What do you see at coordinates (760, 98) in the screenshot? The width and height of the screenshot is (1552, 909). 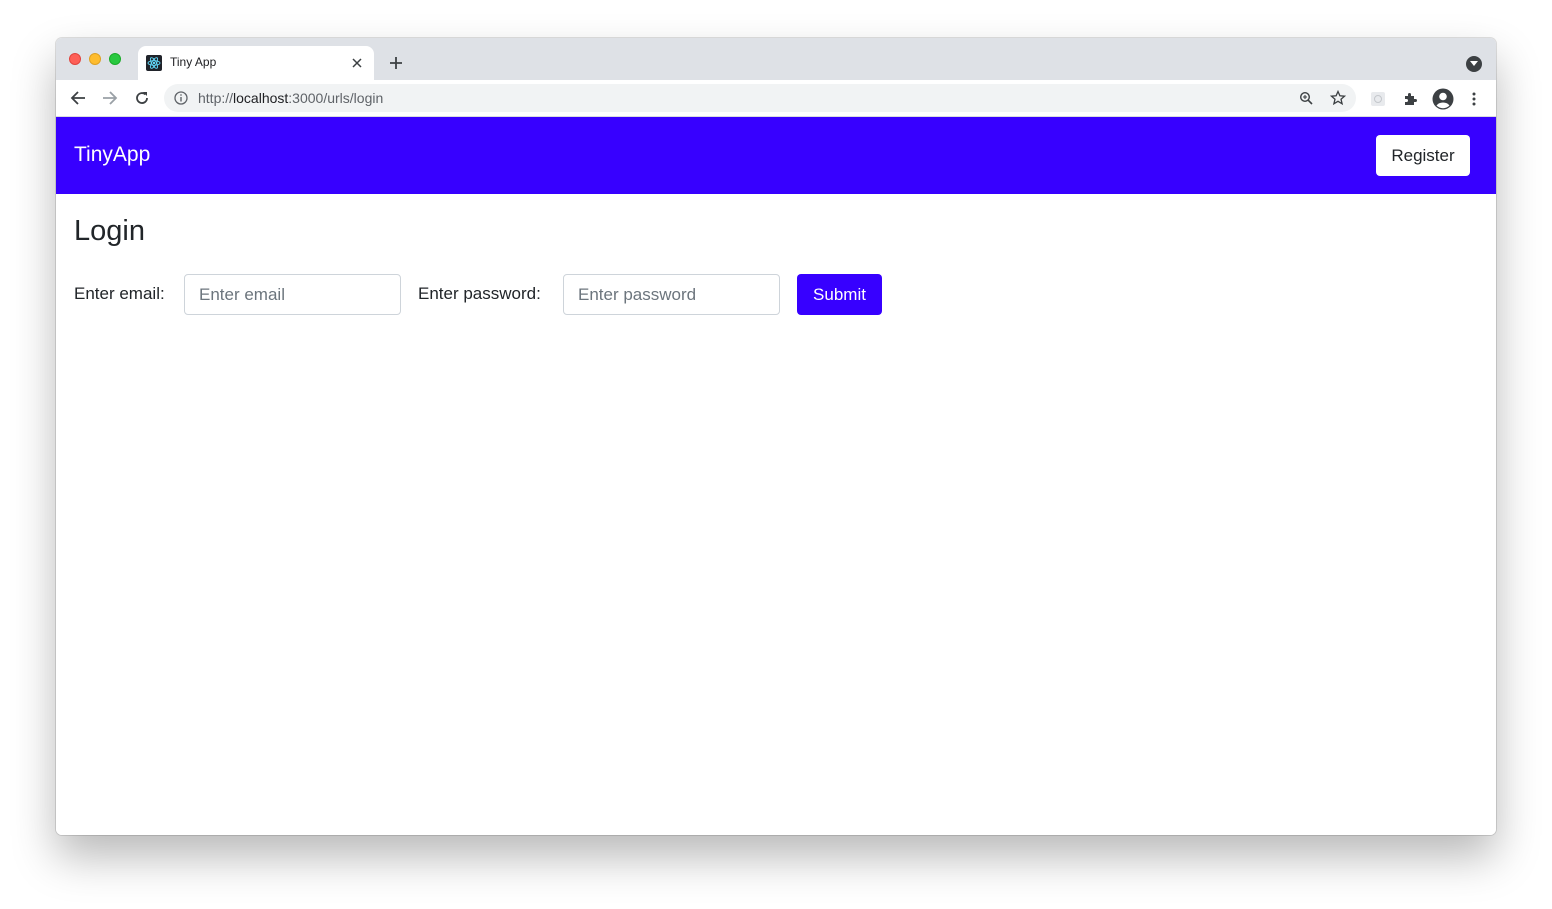 I see `address-bar: http://localhost:3000/urls/login` at bounding box center [760, 98].